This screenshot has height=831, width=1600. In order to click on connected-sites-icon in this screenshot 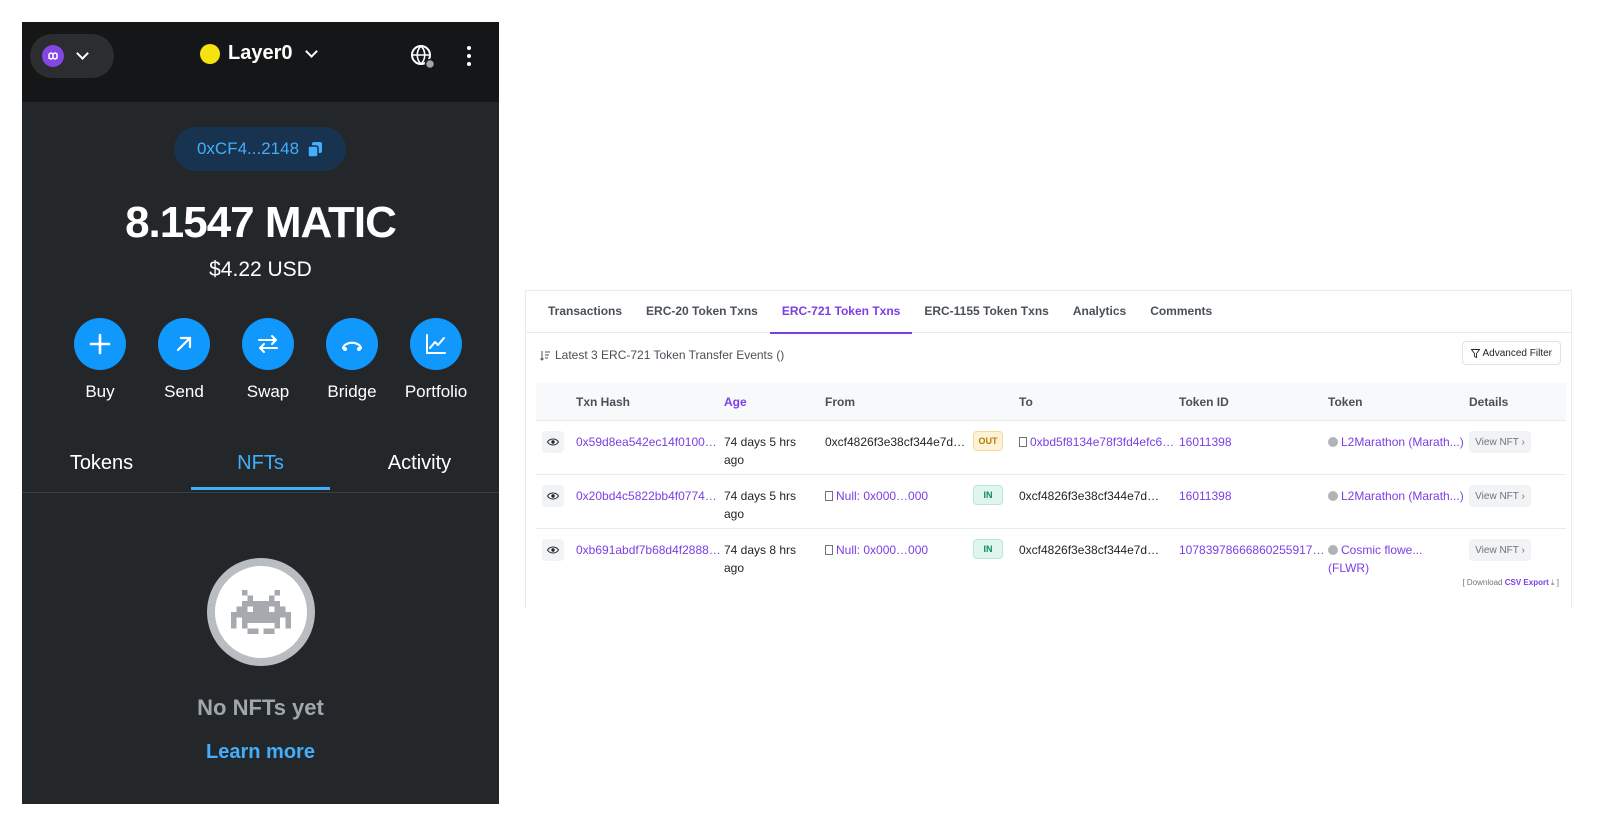, I will do `click(423, 57)`.